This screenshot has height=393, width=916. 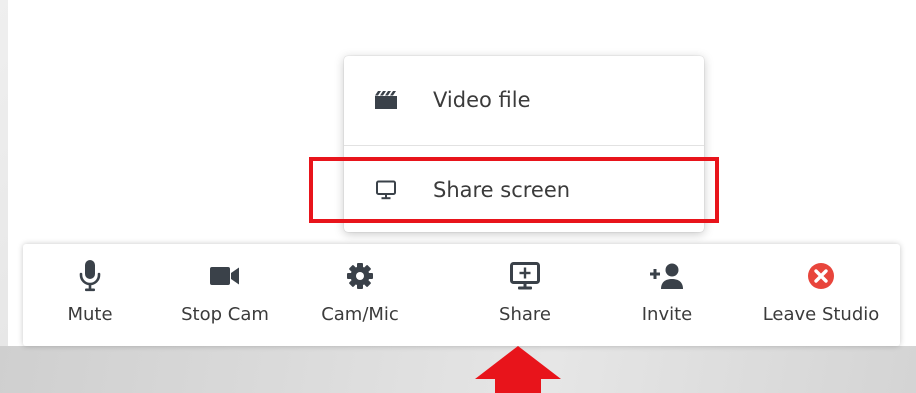 I want to click on add-user-icon, so click(x=667, y=276).